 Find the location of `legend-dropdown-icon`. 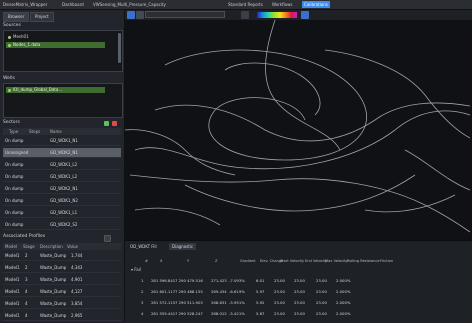

legend-dropdown-icon is located at coordinates (245, 15).